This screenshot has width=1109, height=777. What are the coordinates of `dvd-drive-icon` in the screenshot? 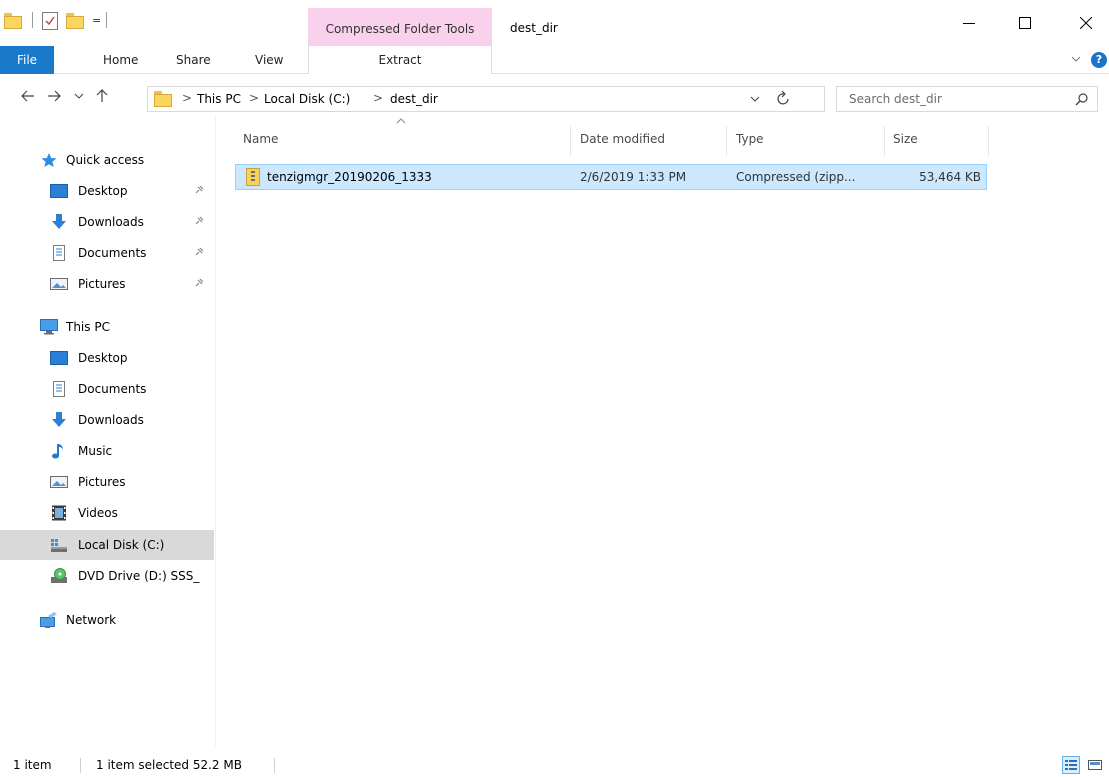 It's located at (59, 575).